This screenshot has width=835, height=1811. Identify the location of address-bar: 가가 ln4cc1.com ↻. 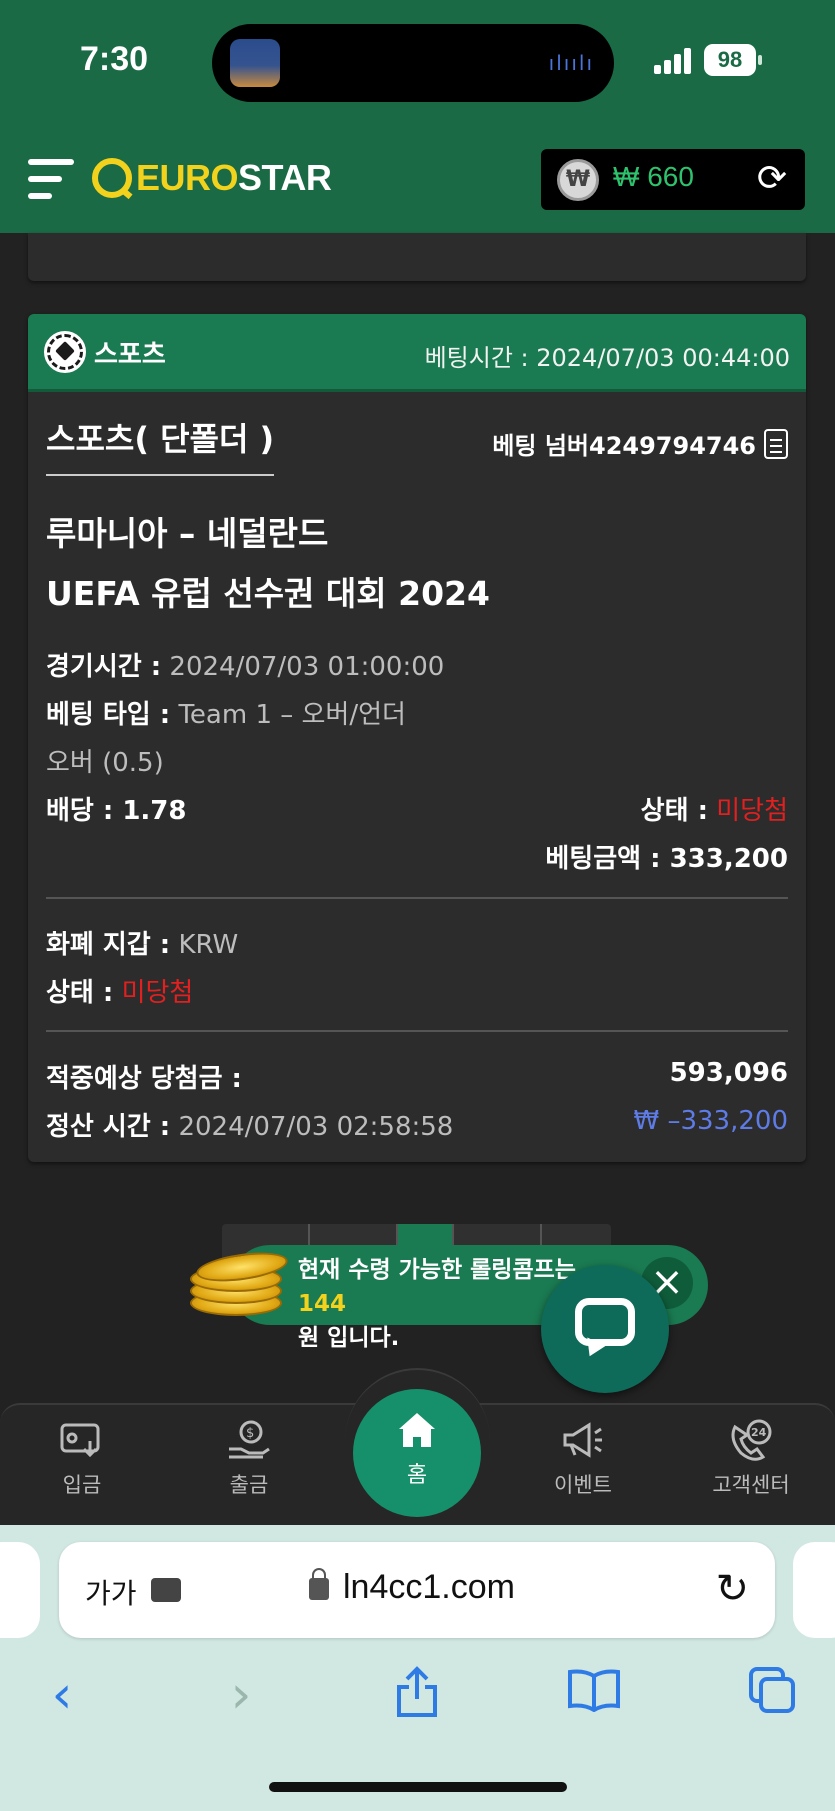
(417, 1590).